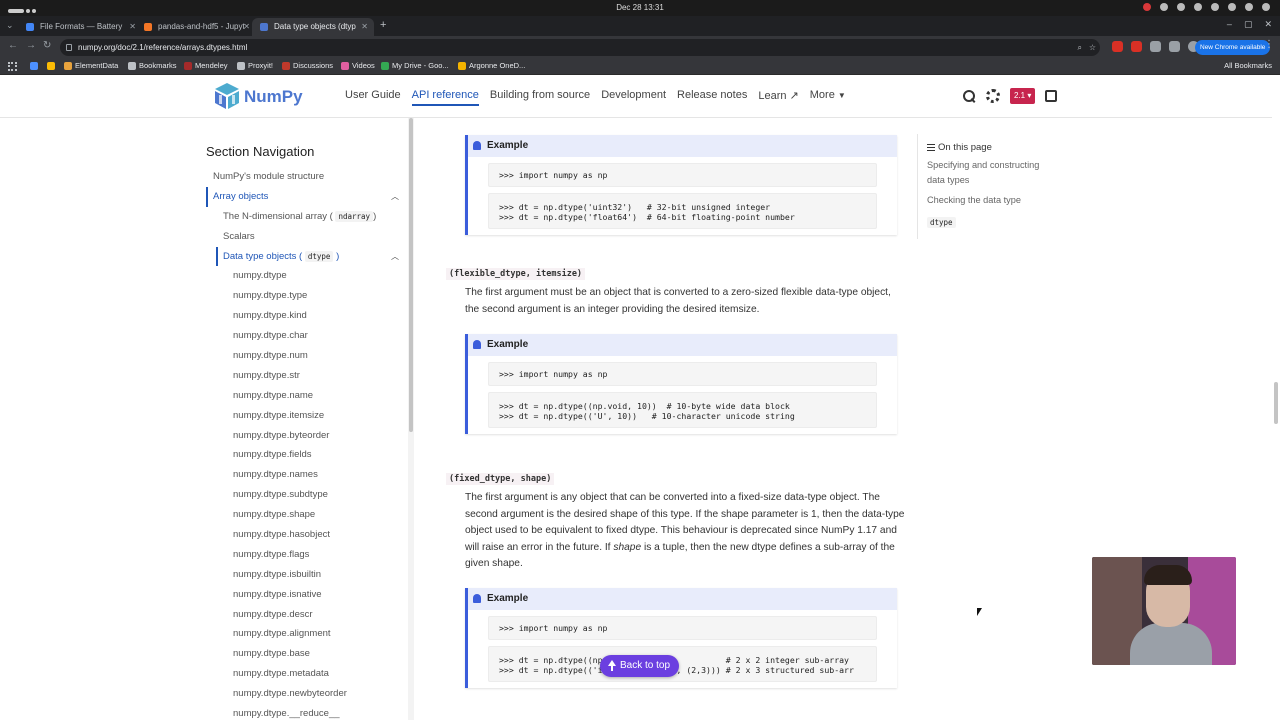 Image resolution: width=1280 pixels, height=720 pixels. I want to click on sidebar-item: numpy.dtype.hasobject, so click(302, 535).